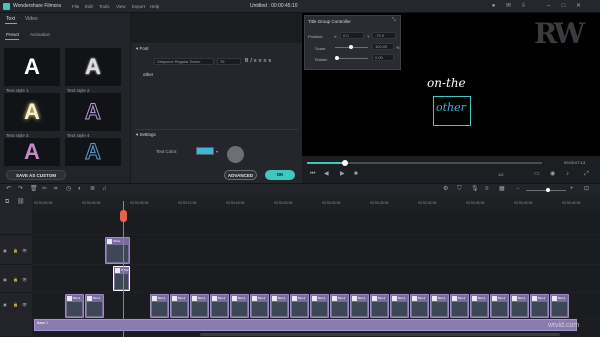  Describe the element at coordinates (104, 189) in the screenshot. I see `audio-icon: ♫` at that location.